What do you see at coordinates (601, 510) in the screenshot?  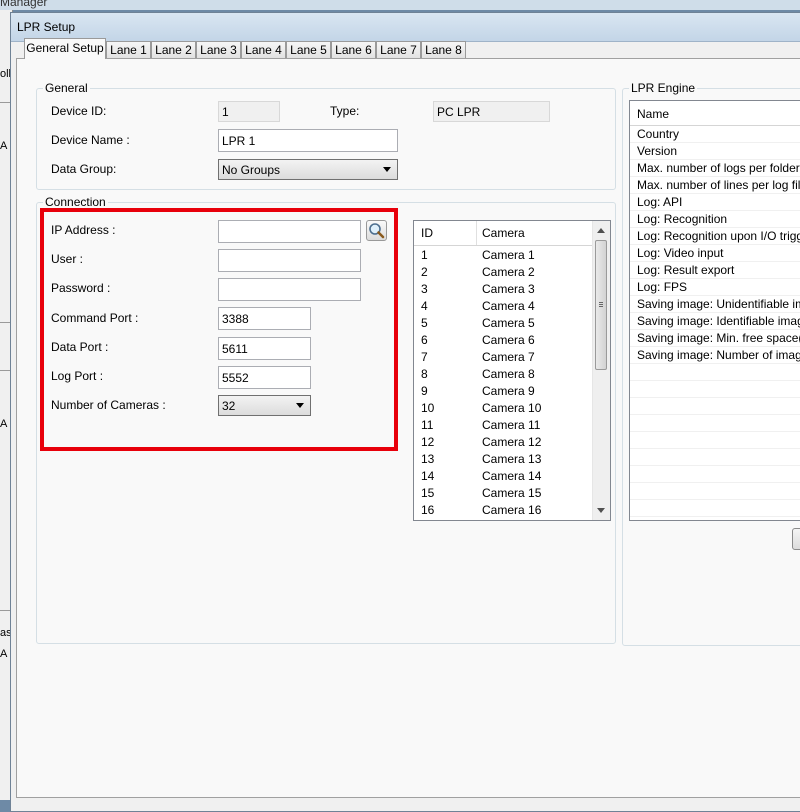 I see `scroll-down-arrow-icon` at bounding box center [601, 510].